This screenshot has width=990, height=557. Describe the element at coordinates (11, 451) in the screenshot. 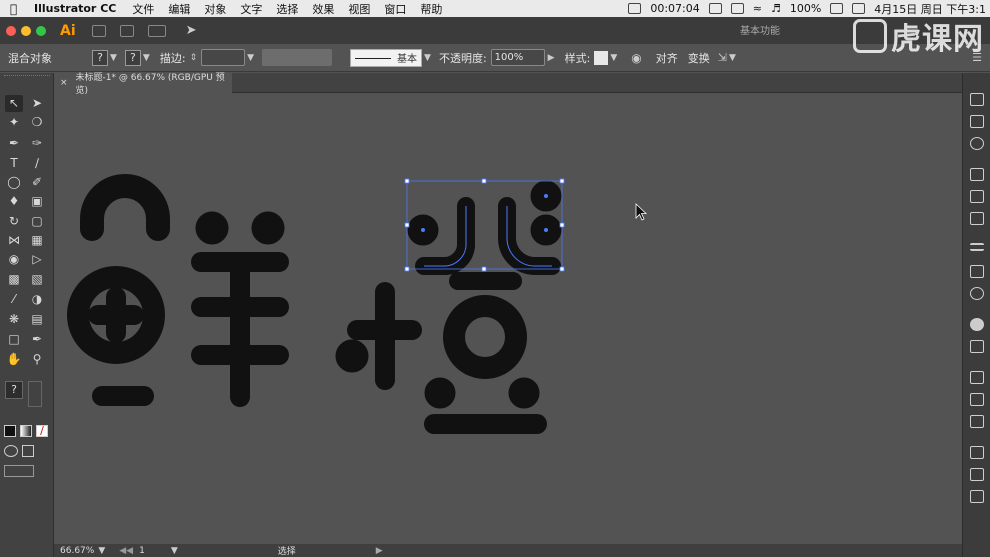

I see `draw-normal-icon` at that location.